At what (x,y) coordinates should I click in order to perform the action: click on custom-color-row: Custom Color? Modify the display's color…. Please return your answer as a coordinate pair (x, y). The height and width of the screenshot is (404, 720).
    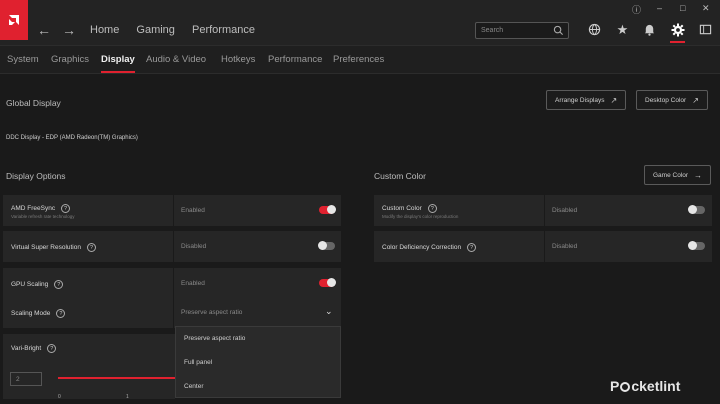
    Looking at the image, I should click on (543, 211).